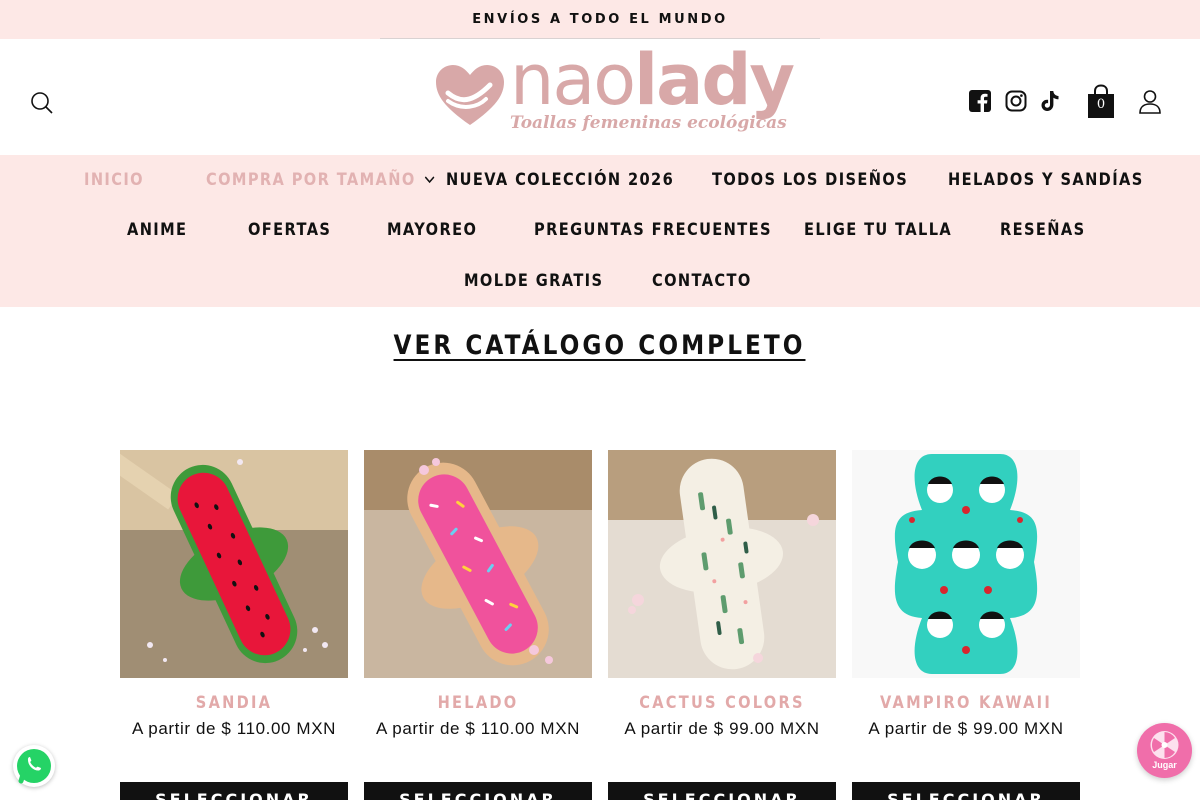  Describe the element at coordinates (311, 180) in the screenshot. I see `nav-item-label: COMPRA POR TAMAÑO` at that location.